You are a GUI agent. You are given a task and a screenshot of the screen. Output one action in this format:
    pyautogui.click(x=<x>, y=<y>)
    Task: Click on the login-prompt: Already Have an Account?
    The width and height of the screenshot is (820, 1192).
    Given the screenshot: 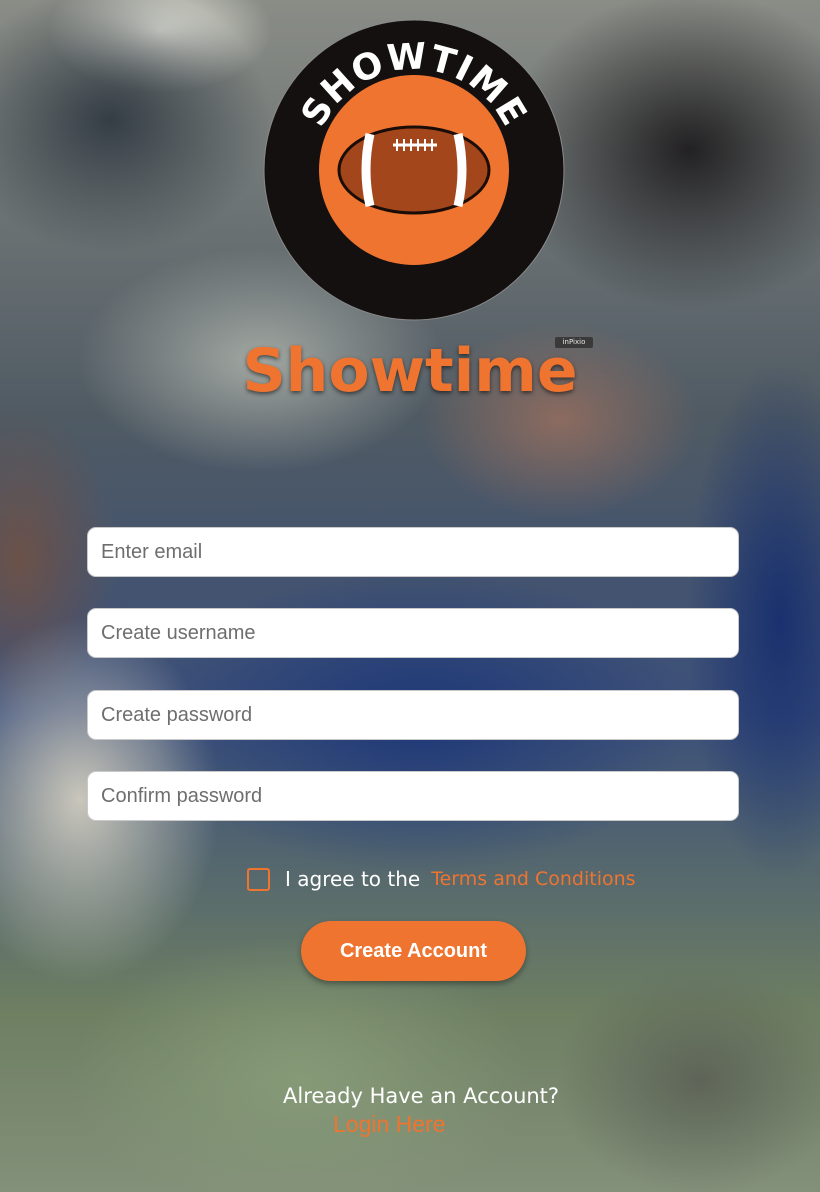 What is the action you would take?
    pyautogui.click(x=421, y=1096)
    